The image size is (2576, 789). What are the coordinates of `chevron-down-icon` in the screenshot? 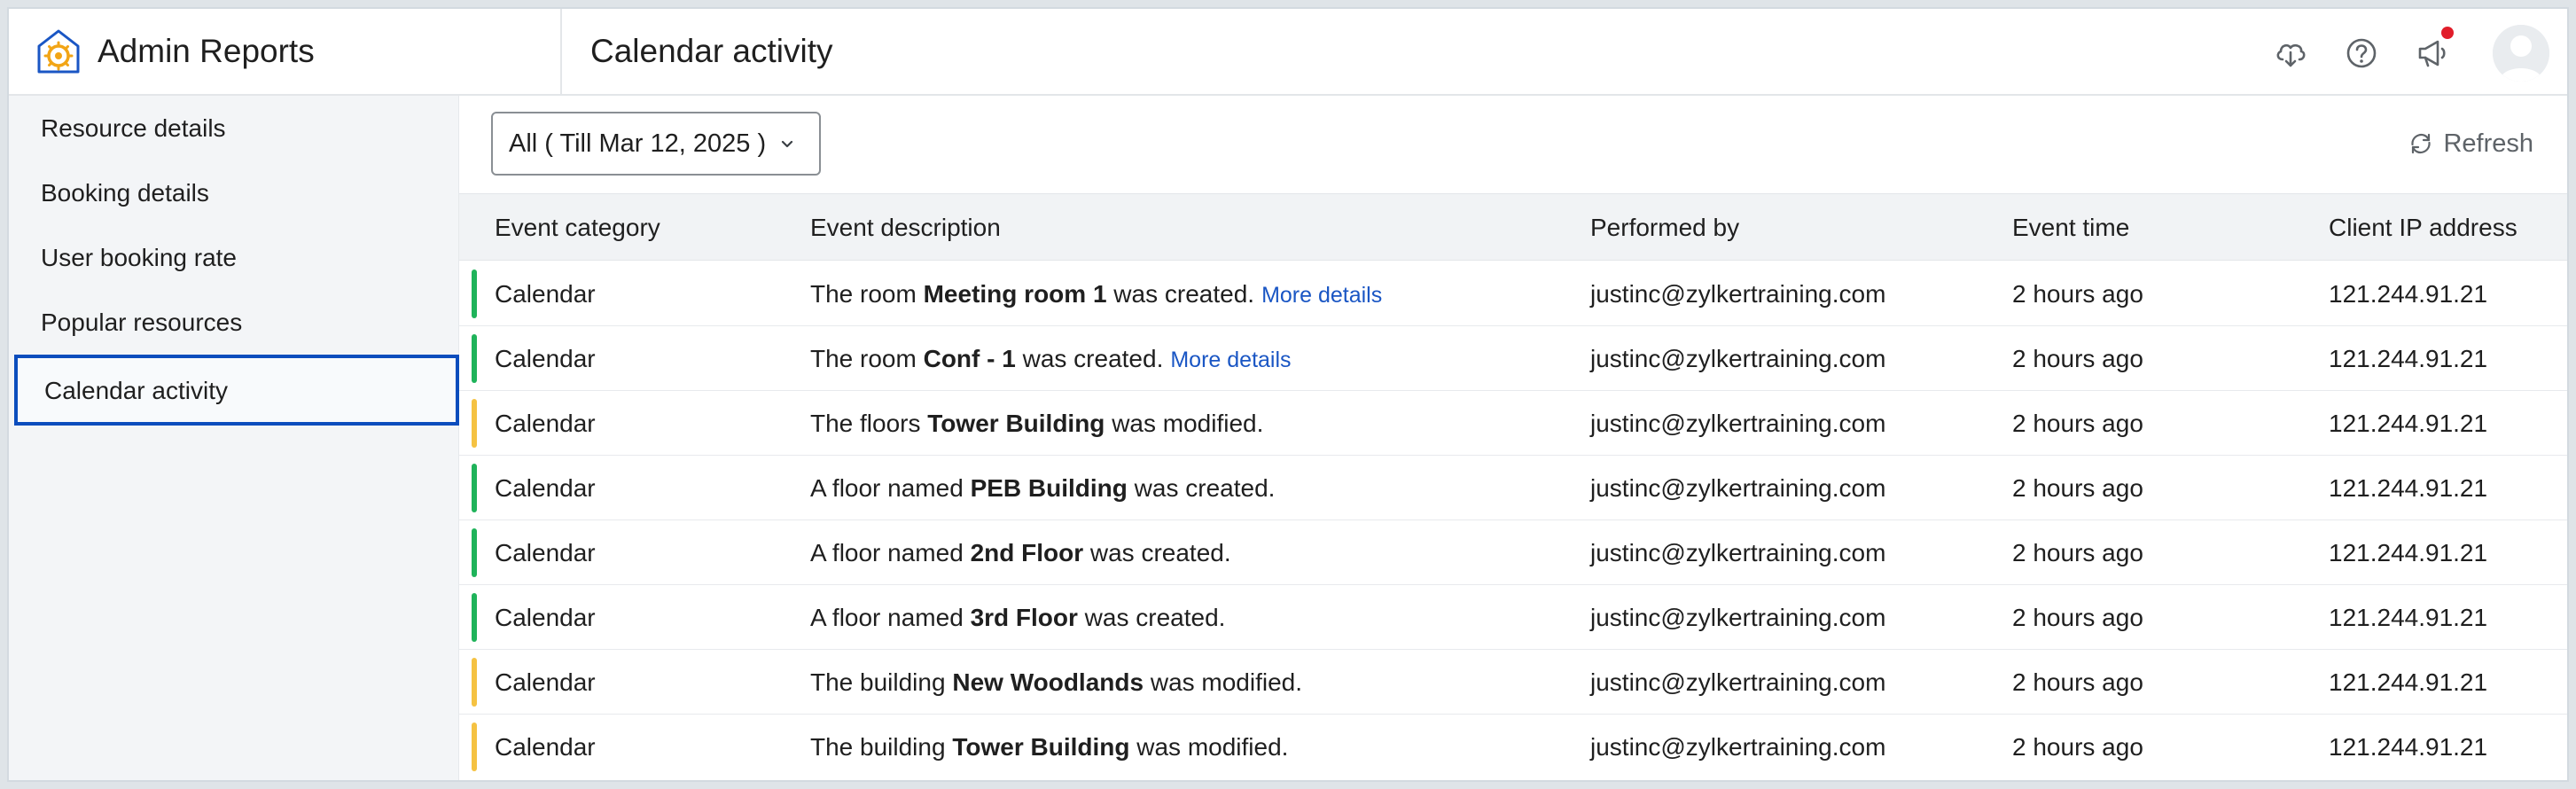 It's located at (787, 144).